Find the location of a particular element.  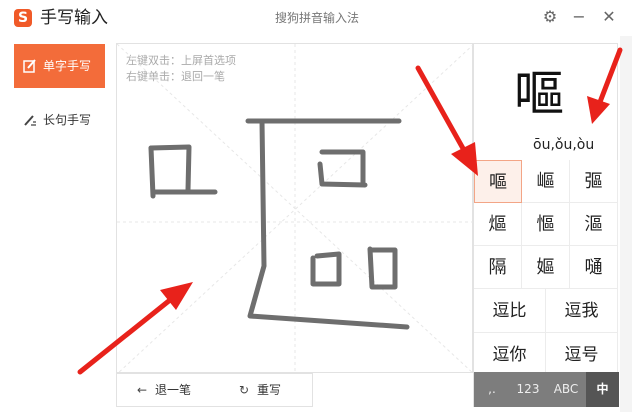

sidebar-item-label: 长句手写 is located at coordinates (67, 120).